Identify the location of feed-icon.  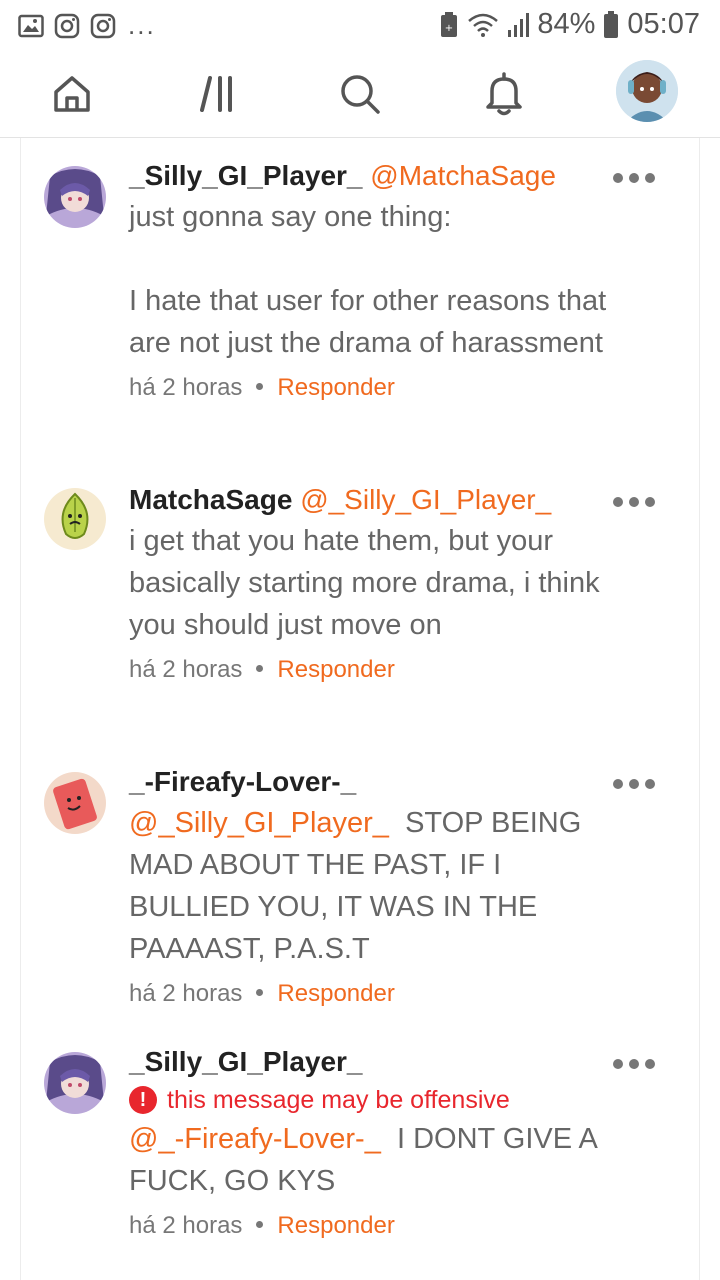
(218, 94).